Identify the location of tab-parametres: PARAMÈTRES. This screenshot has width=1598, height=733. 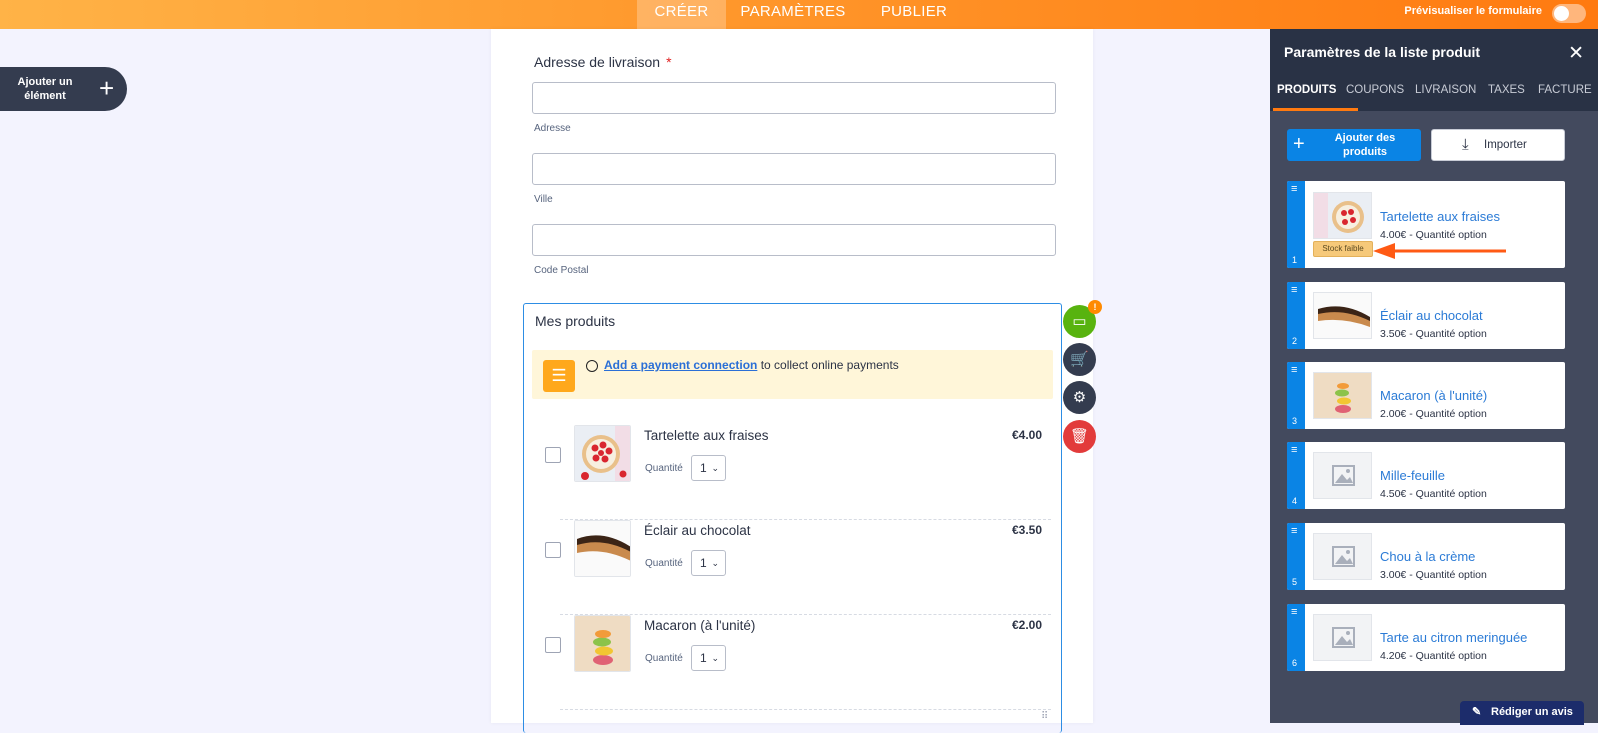
(793, 14).